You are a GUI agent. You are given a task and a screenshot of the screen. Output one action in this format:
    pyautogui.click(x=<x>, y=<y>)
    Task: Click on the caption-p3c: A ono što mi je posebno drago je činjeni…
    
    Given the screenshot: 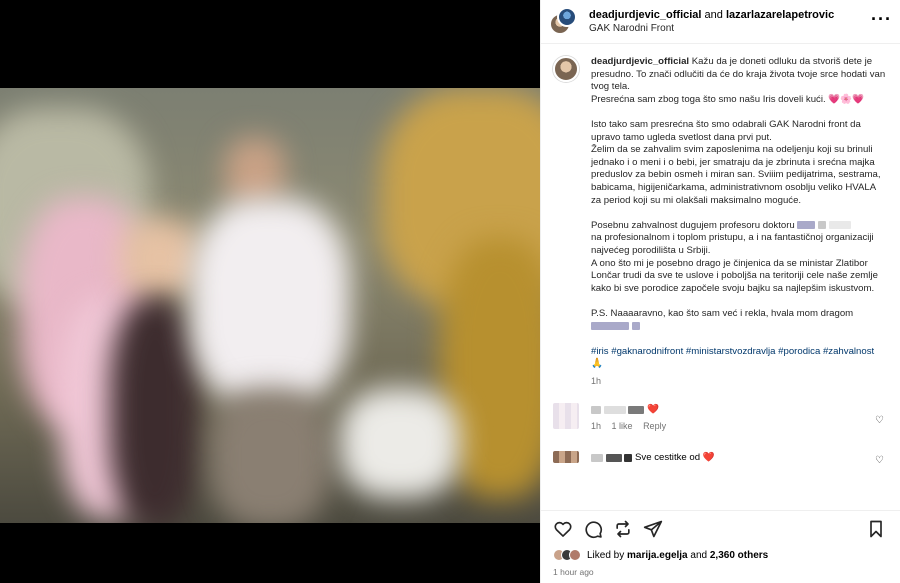 What is the action you would take?
    pyautogui.click(x=734, y=275)
    